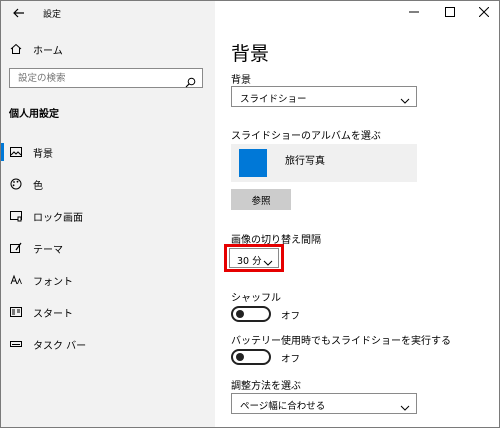 The width and height of the screenshot is (500, 428). What do you see at coordinates (414, 12) in the screenshot?
I see `minimize-icon` at bounding box center [414, 12].